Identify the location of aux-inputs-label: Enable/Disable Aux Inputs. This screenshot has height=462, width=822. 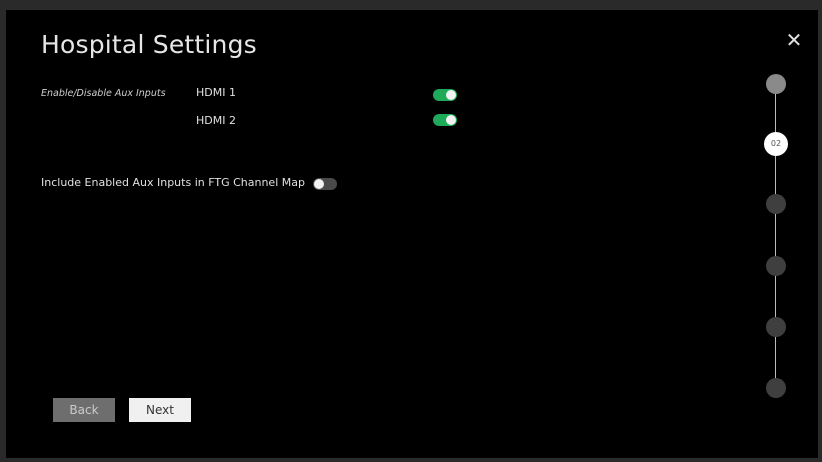
(103, 93).